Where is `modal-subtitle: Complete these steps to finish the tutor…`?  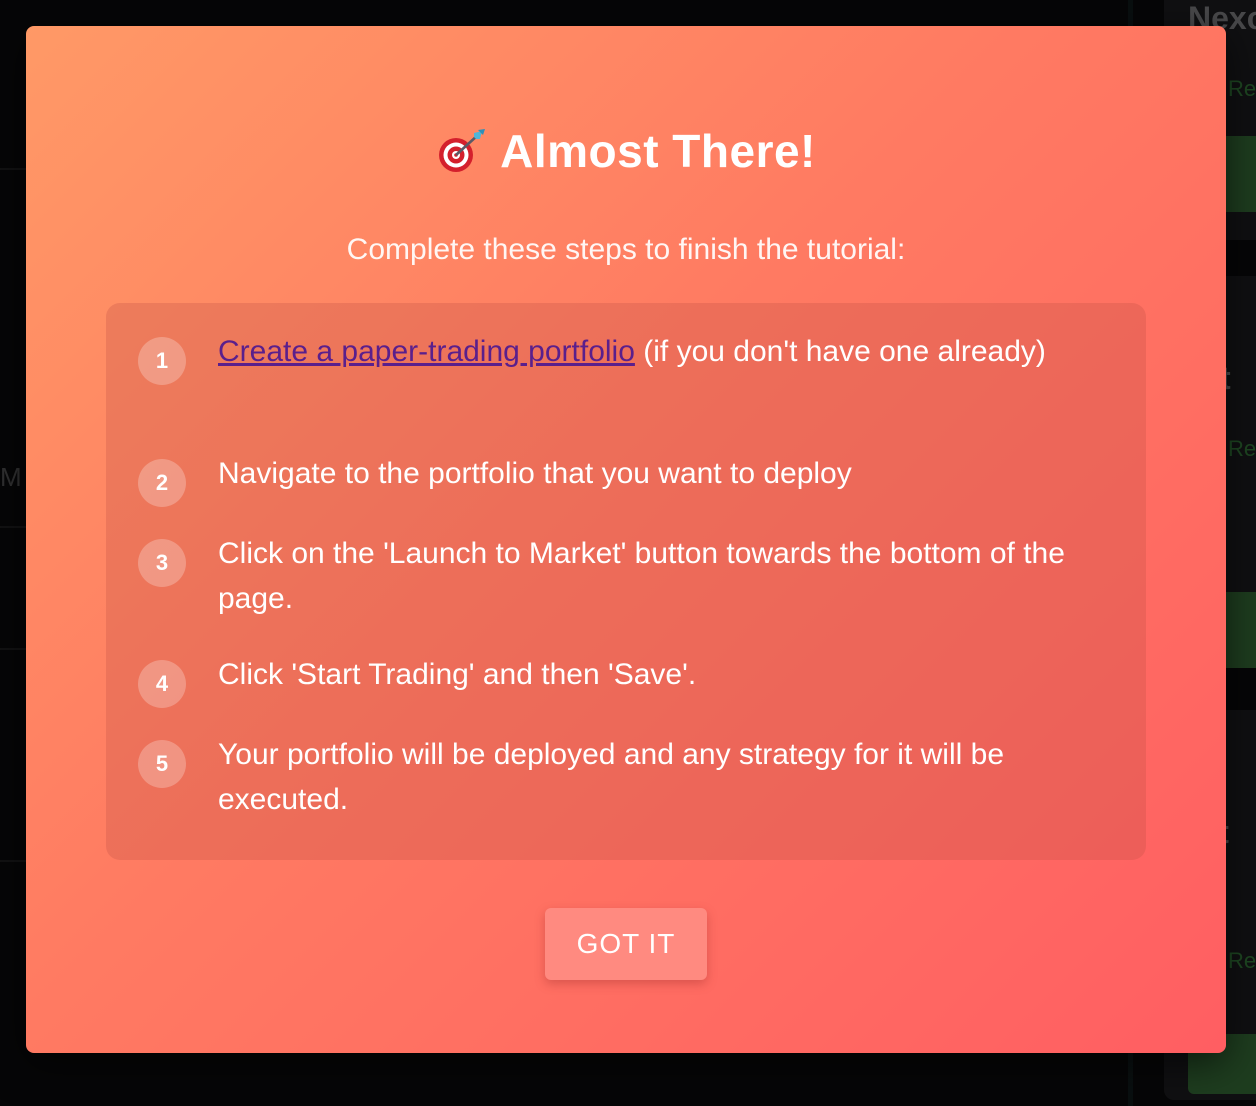 modal-subtitle: Complete these steps to finish the tutor… is located at coordinates (626, 249).